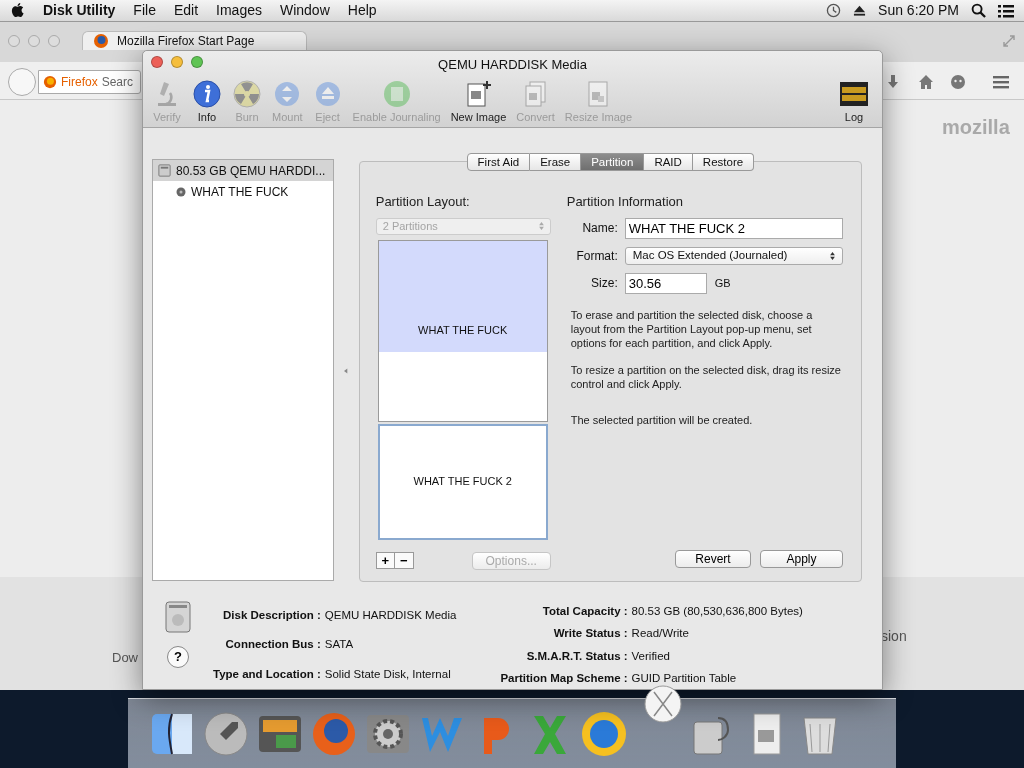 The image size is (1024, 768). Describe the element at coordinates (660, 633) in the screenshot. I see `info-value: Read/Write` at that location.